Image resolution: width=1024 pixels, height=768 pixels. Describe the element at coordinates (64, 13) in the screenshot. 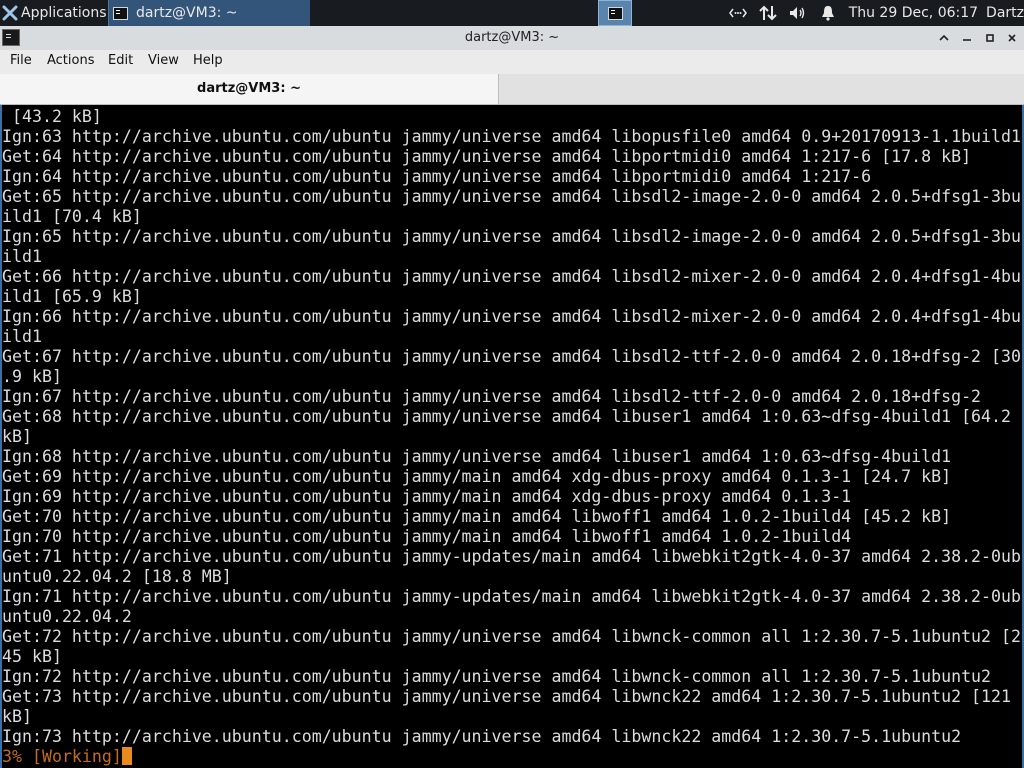

I see `applications-label: Applications` at that location.